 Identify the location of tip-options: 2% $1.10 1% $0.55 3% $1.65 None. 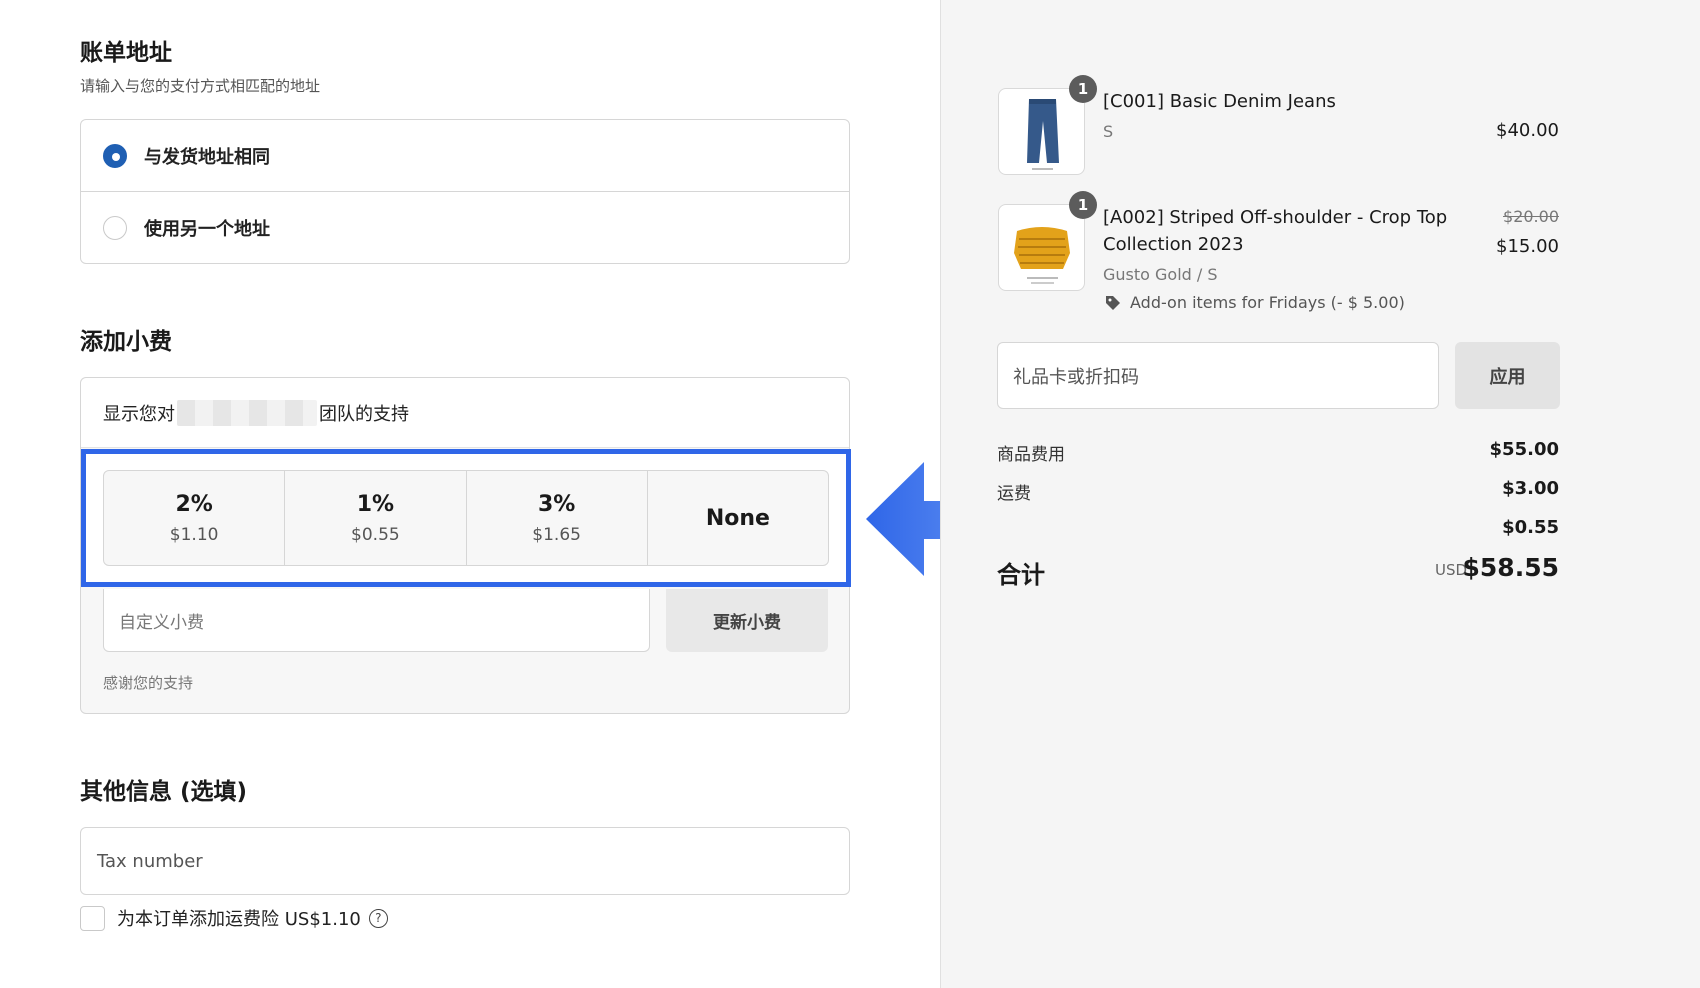
(466, 518).